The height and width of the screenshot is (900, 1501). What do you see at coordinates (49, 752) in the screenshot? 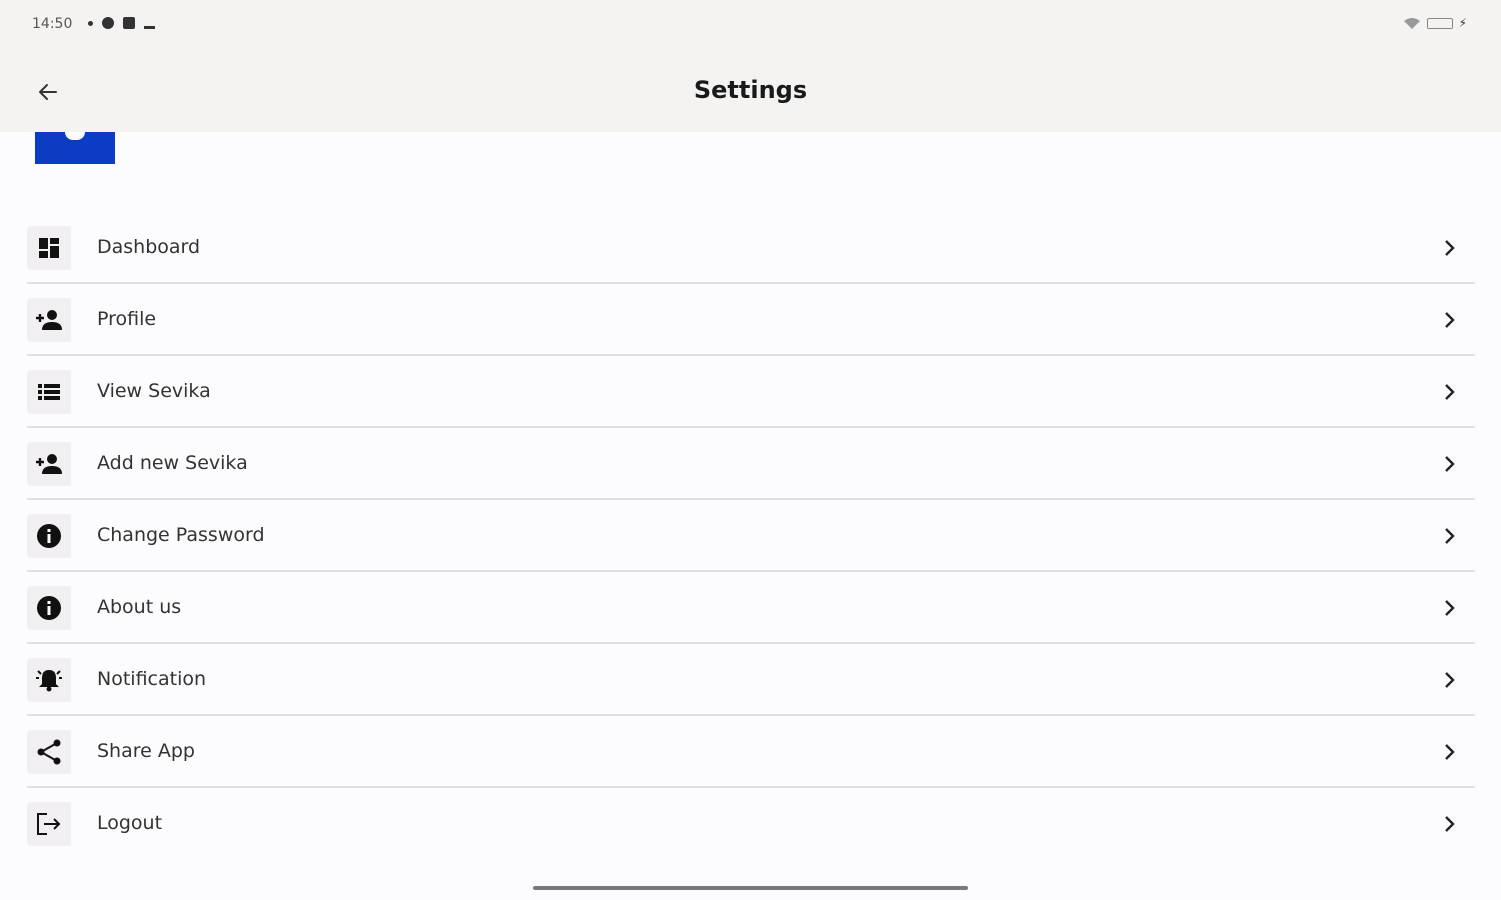
I see `share-icon` at bounding box center [49, 752].